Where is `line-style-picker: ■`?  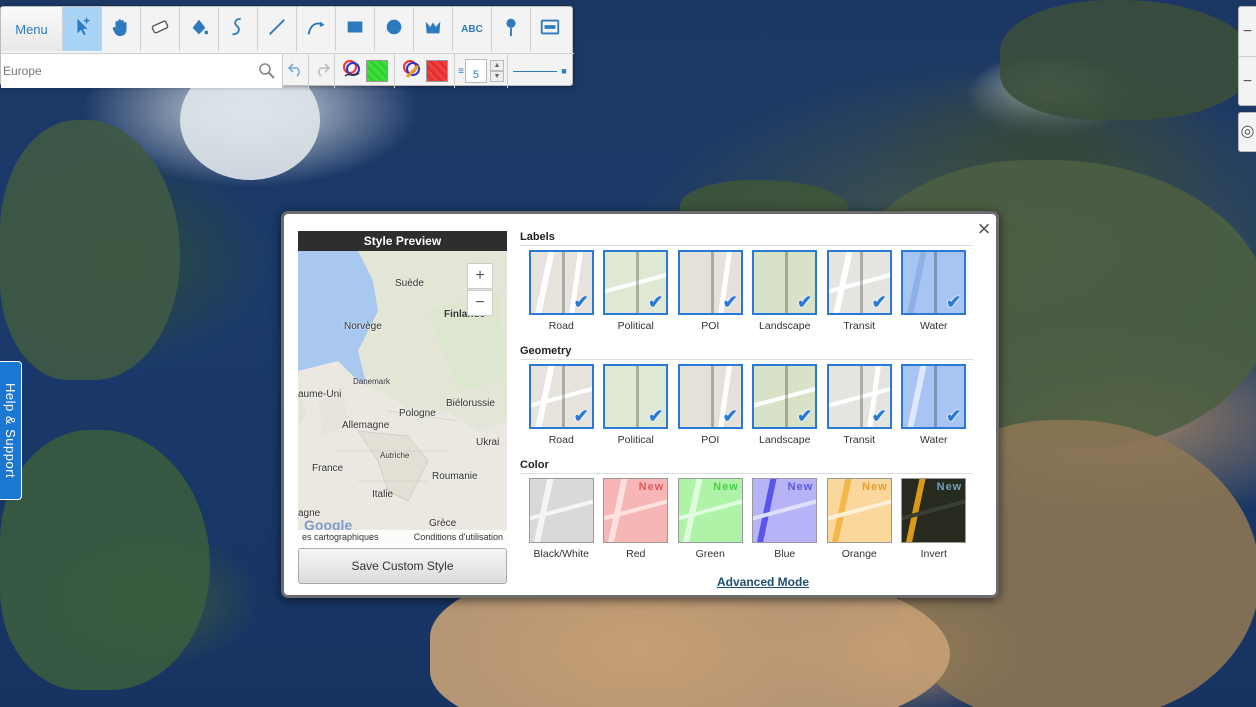 line-style-picker: ■ is located at coordinates (540, 71).